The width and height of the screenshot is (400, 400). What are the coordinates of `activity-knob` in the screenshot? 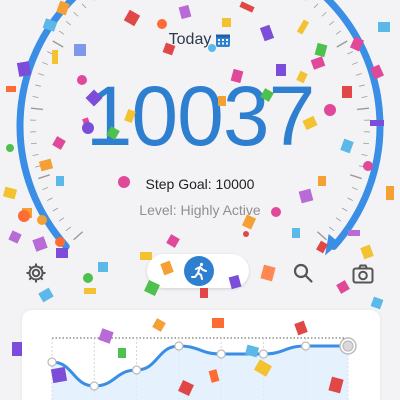 It's located at (199, 271).